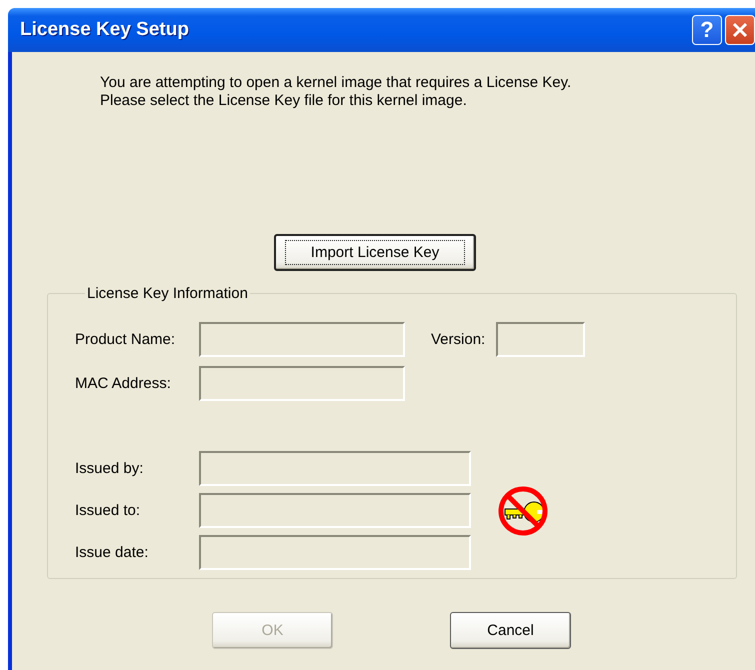  Describe the element at coordinates (109, 468) in the screenshot. I see `field-label: Issued by:` at that location.